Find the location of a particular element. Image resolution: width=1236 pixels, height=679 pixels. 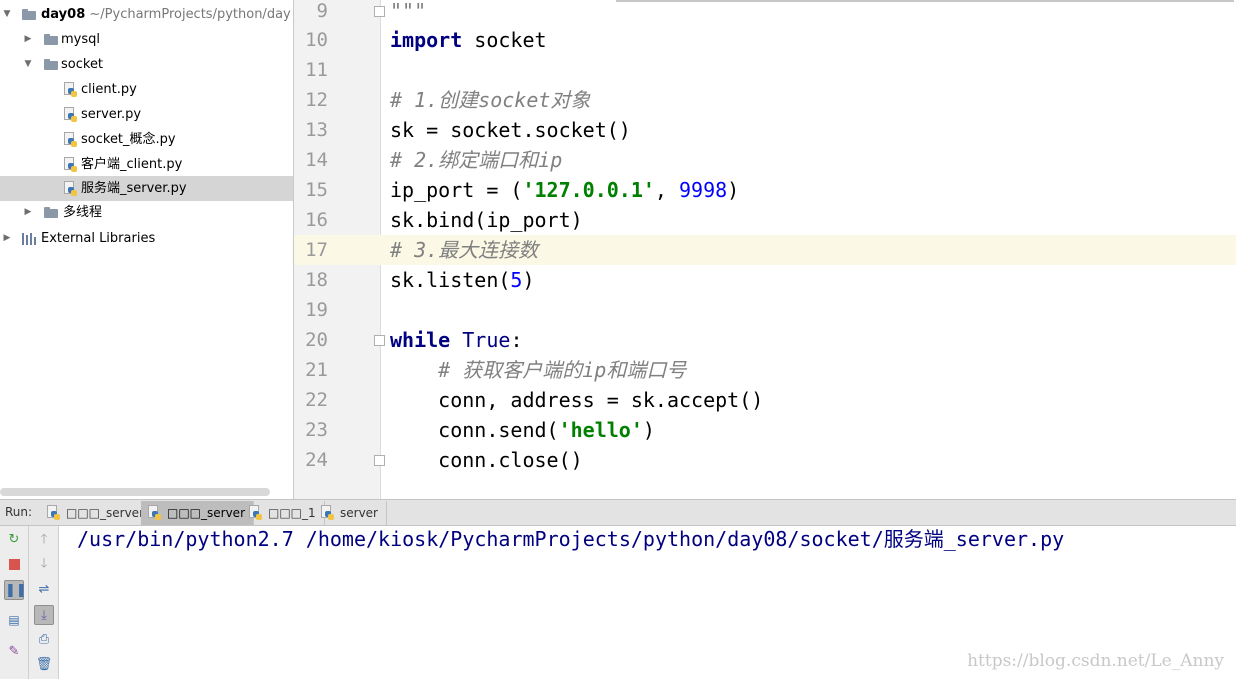

line-number: 20 is located at coordinates (316, 340).